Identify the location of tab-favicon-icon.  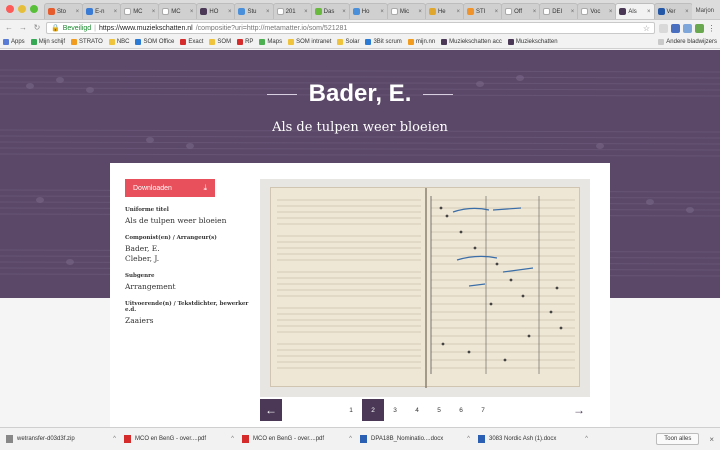
(204, 11).